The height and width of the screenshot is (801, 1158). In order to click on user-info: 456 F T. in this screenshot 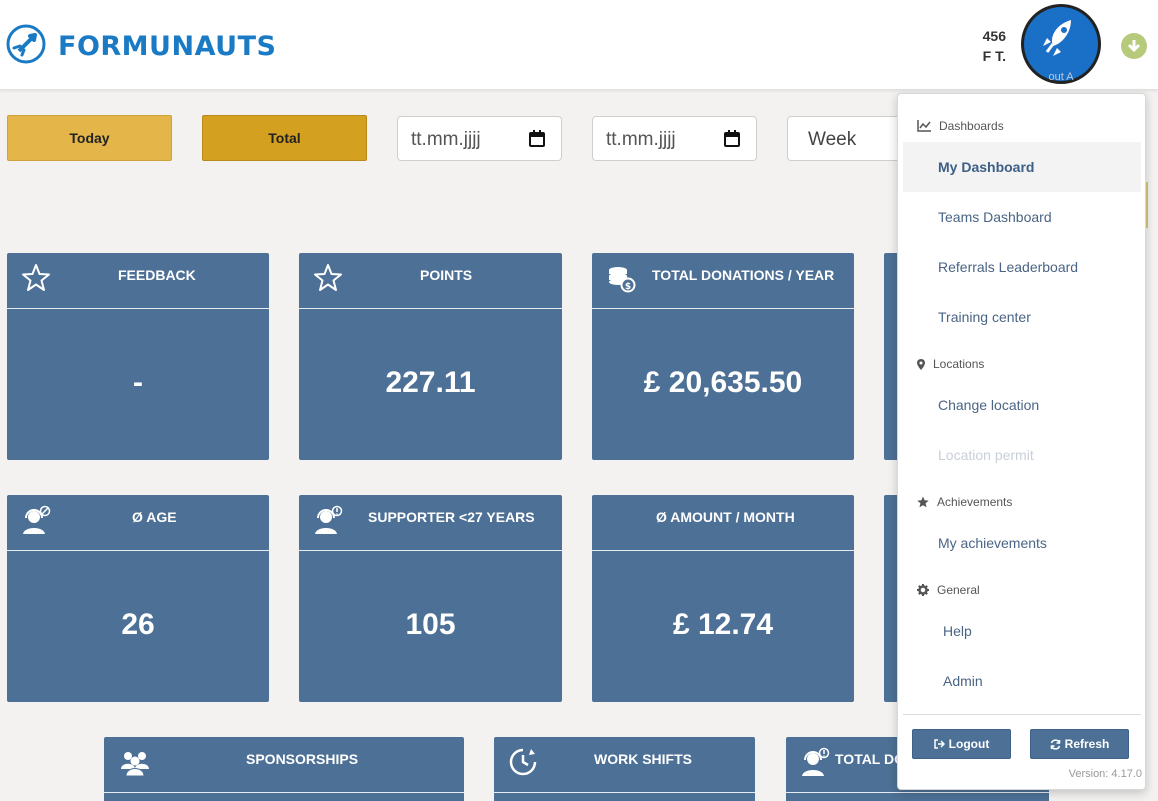, I will do `click(988, 46)`.